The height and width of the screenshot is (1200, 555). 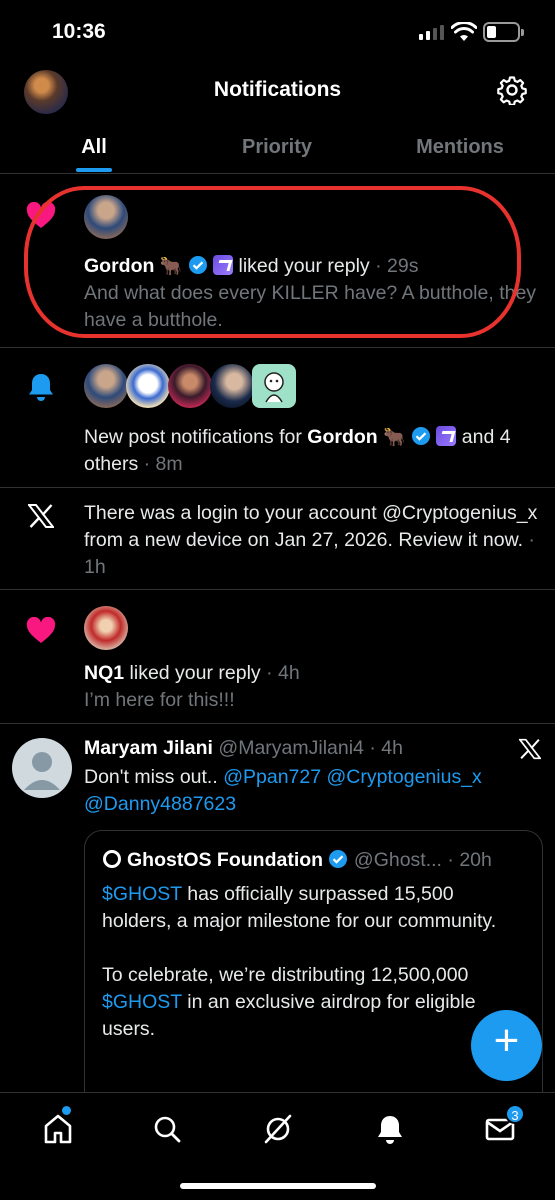 I want to click on tab-all: All, so click(x=94, y=147).